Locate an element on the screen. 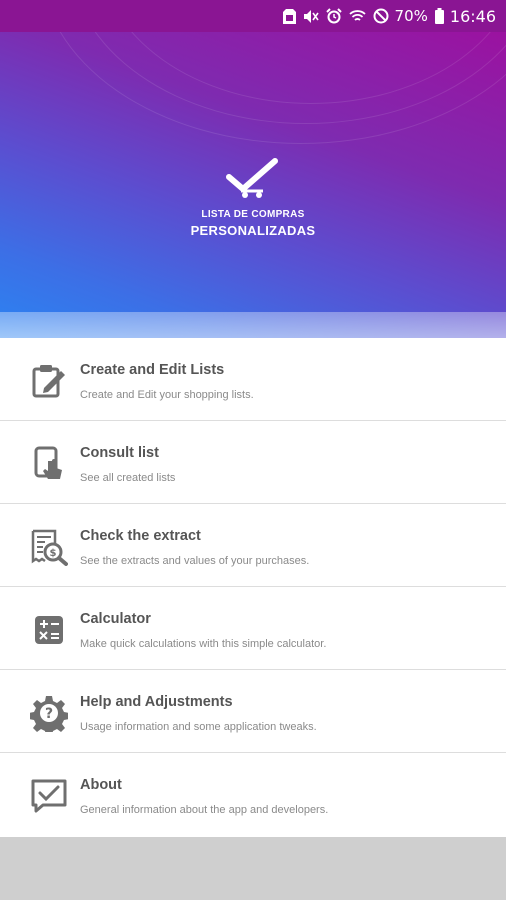 The height and width of the screenshot is (900, 506). battery-icon is located at coordinates (439, 16).